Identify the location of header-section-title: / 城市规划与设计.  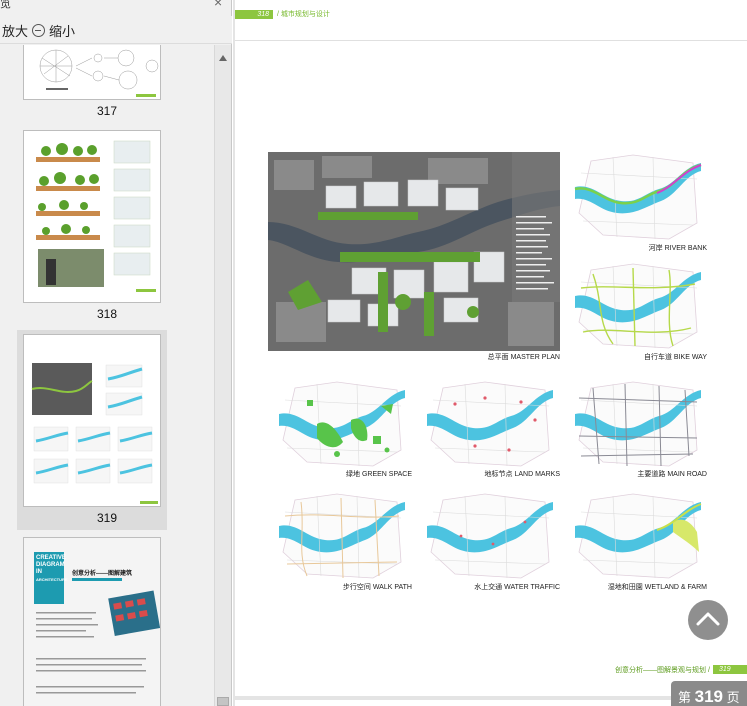
(303, 14).